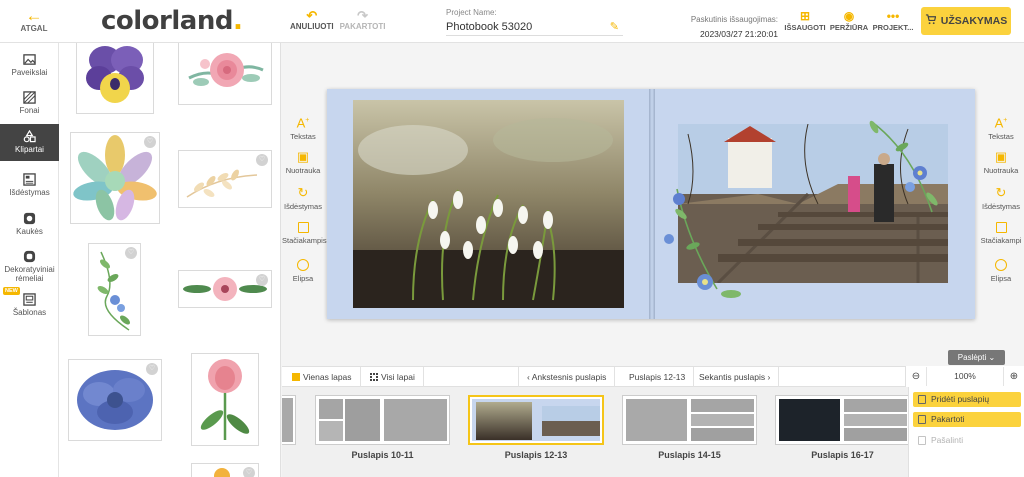 The height and width of the screenshot is (477, 1024). I want to click on book-spine, so click(652, 204).